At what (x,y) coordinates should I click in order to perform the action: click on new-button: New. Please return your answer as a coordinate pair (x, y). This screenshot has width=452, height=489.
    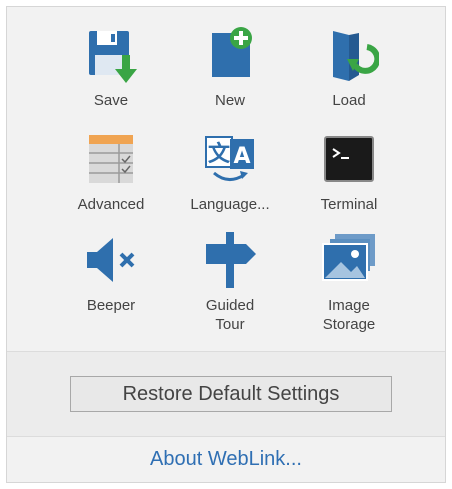
    Looking at the image, I should click on (230, 75).